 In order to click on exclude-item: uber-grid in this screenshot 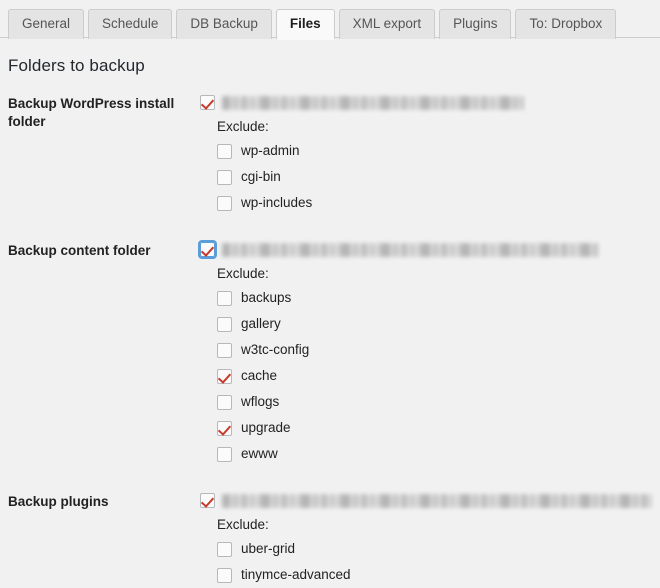, I will do `click(438, 549)`.